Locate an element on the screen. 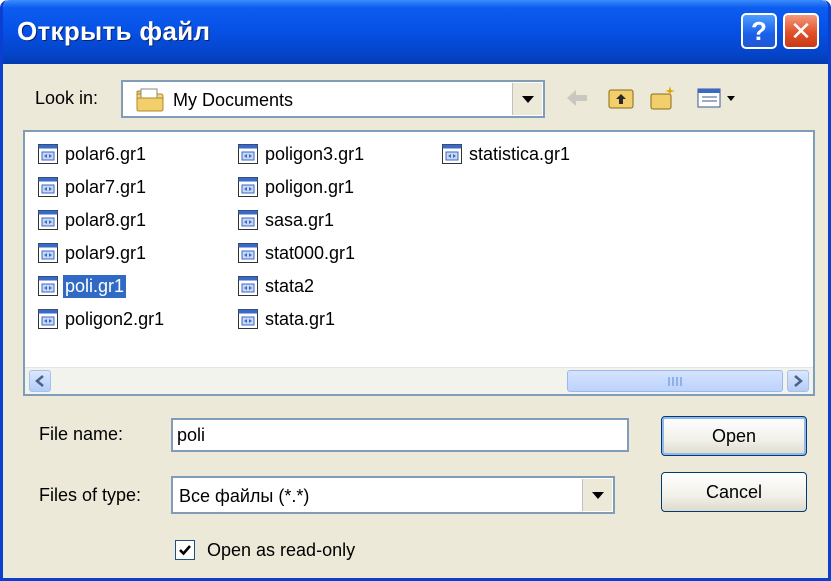 This screenshot has height=581, width=831. scroll-left-button is located at coordinates (40, 381).